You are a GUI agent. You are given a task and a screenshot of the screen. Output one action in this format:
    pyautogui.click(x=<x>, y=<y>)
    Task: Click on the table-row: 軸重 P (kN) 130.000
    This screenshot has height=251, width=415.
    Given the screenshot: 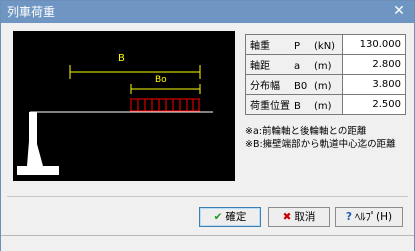 What is the action you would take?
    pyautogui.click(x=325, y=44)
    